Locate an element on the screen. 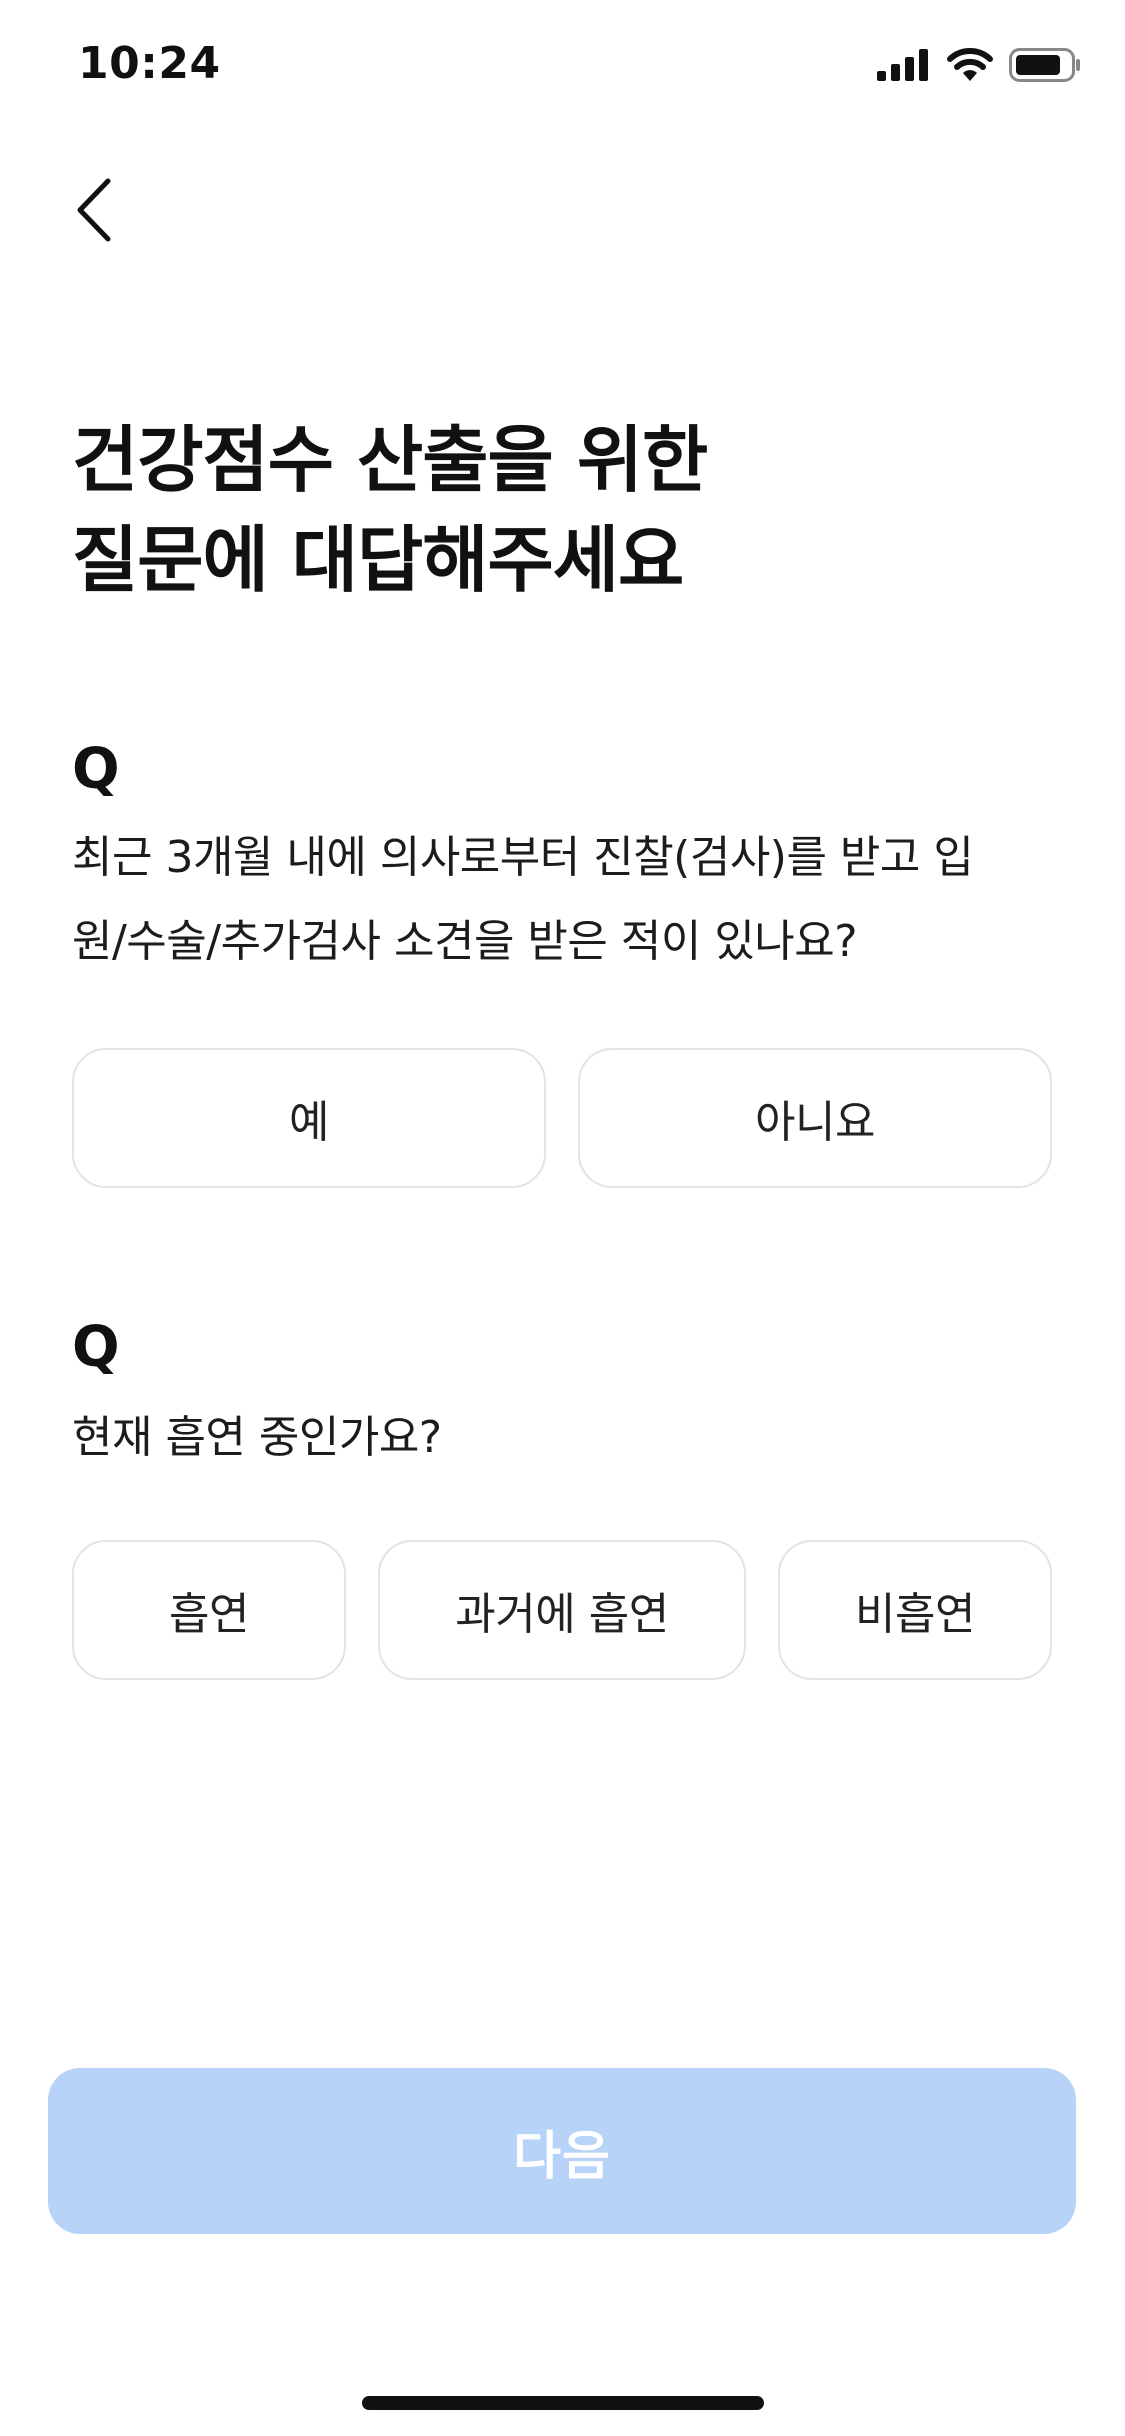  status-icons is located at coordinates (979, 65).